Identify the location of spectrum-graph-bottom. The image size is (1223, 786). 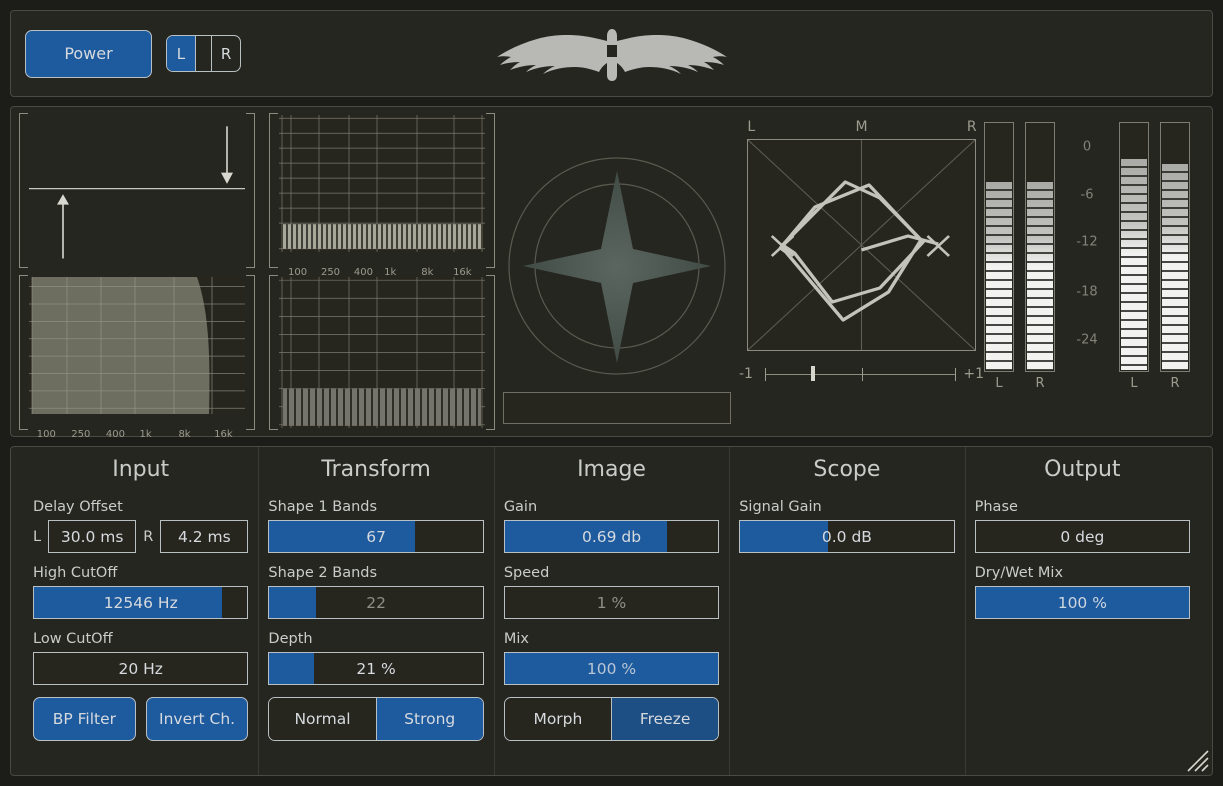
(382, 352).